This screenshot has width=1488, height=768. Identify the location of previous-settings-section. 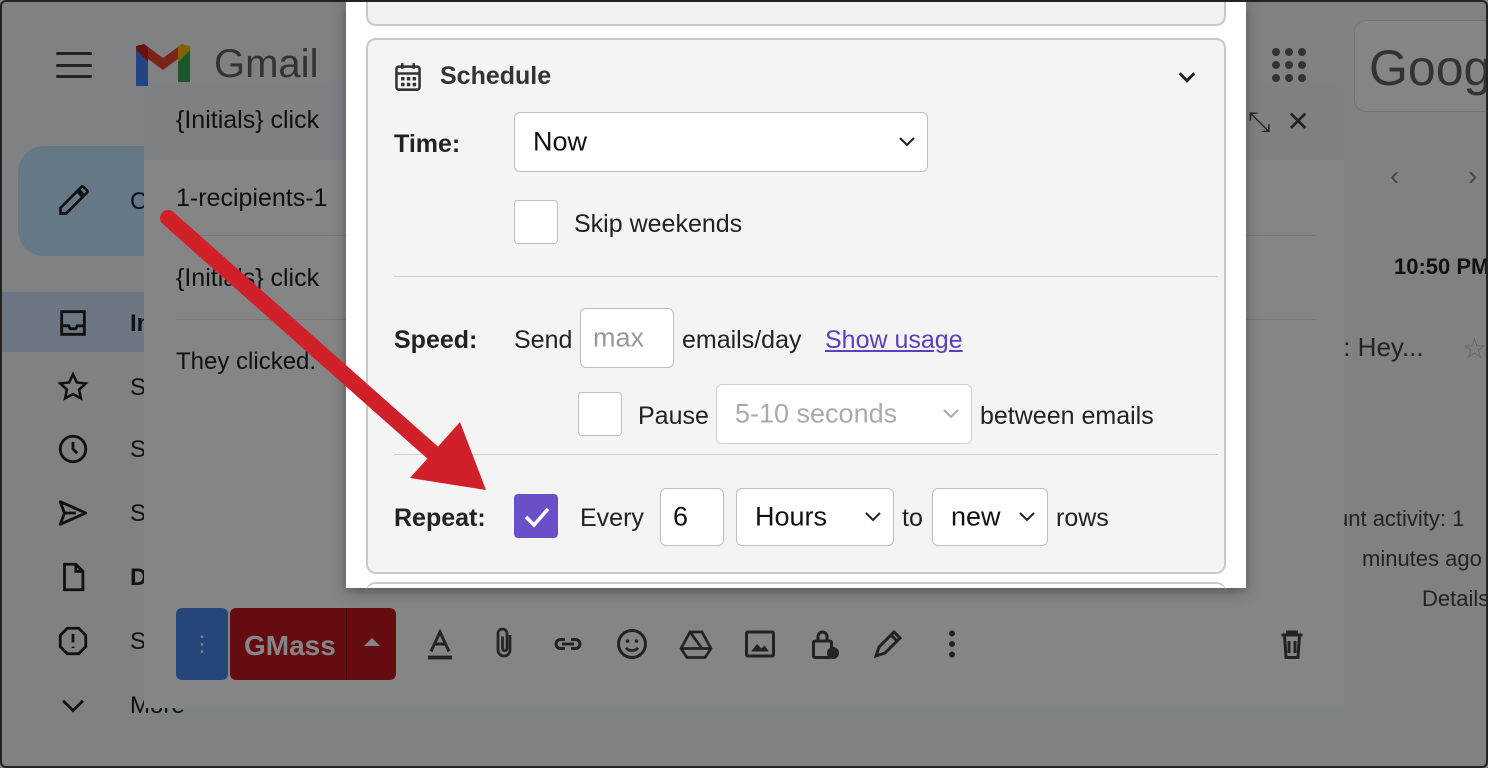
(796, 13).